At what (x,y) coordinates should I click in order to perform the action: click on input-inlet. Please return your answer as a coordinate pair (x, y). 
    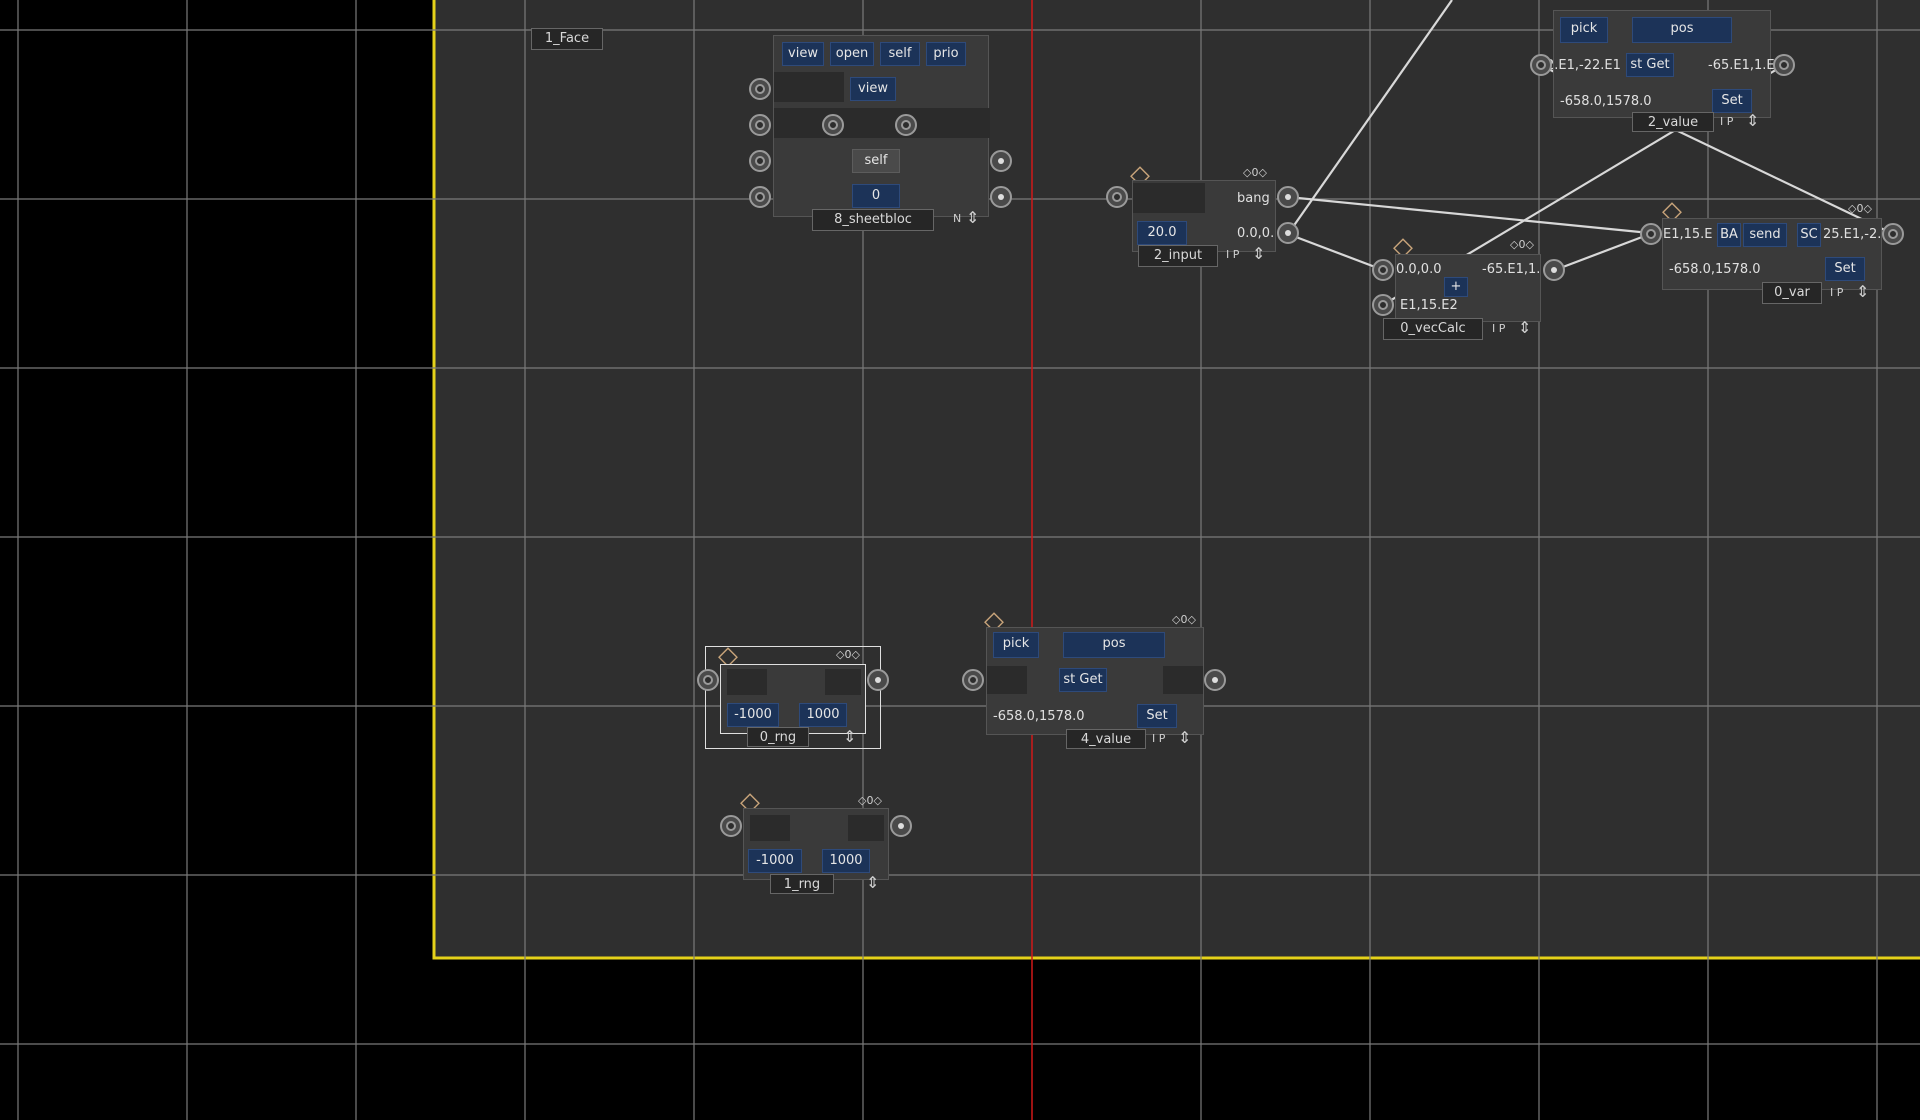
    Looking at the image, I should click on (1117, 197).